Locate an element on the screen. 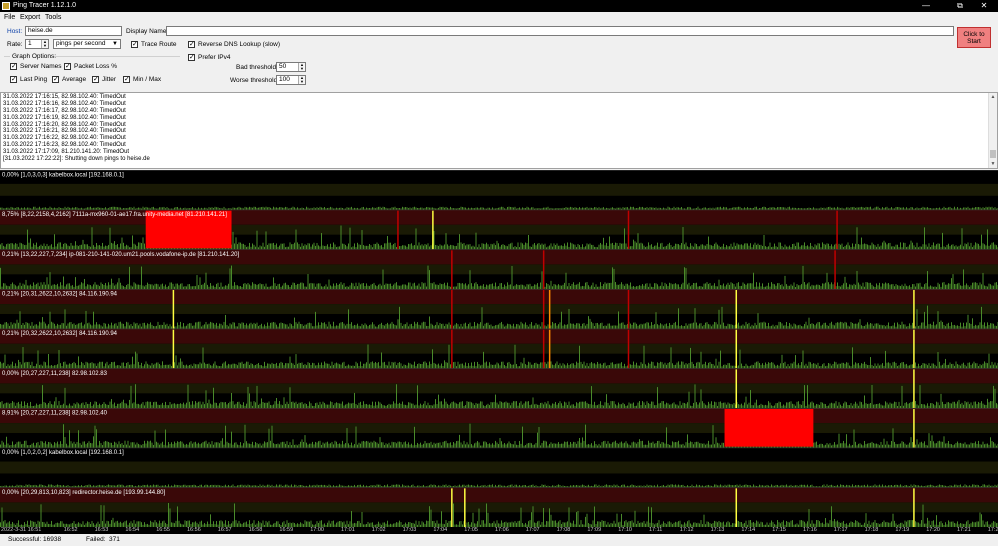 This screenshot has width=998, height=546. display-name-input is located at coordinates (560, 31).